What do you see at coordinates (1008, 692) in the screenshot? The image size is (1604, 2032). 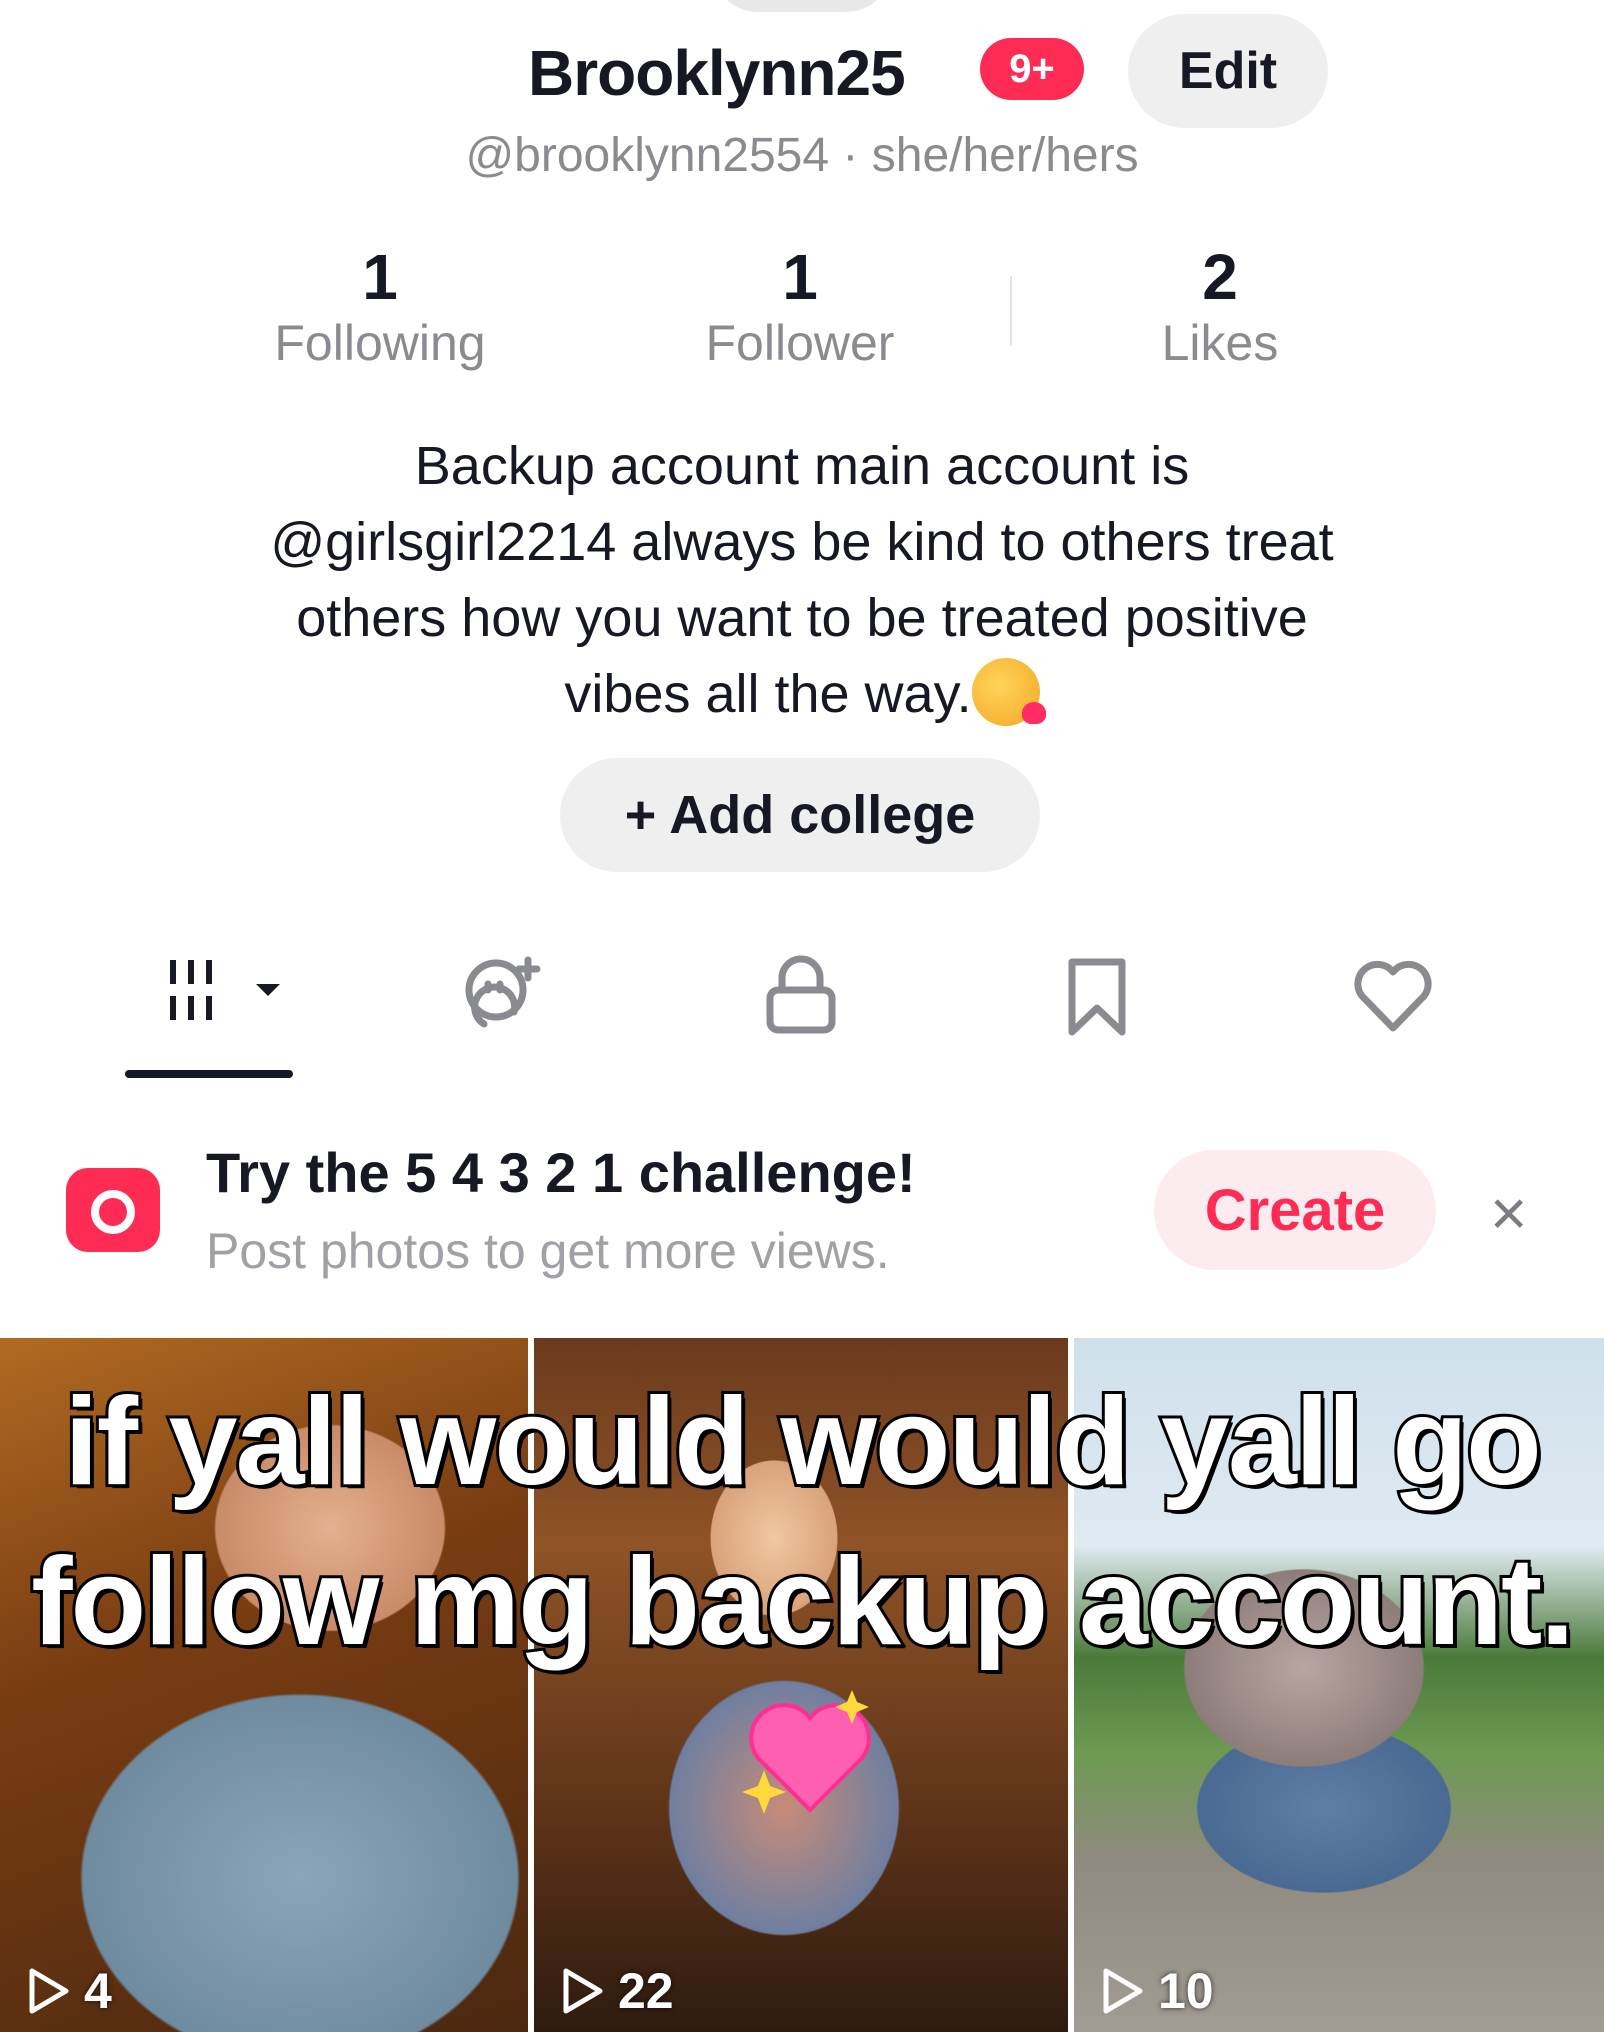 I see `kiss-emoji-icon` at bounding box center [1008, 692].